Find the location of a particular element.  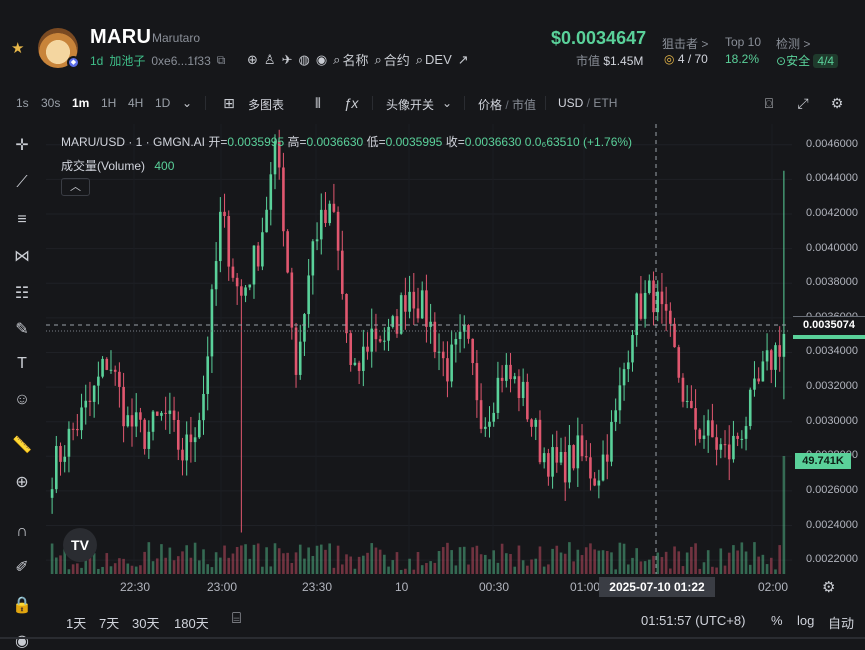

collapse-legend-chevron-up-icon: ︿ is located at coordinates (75, 187).